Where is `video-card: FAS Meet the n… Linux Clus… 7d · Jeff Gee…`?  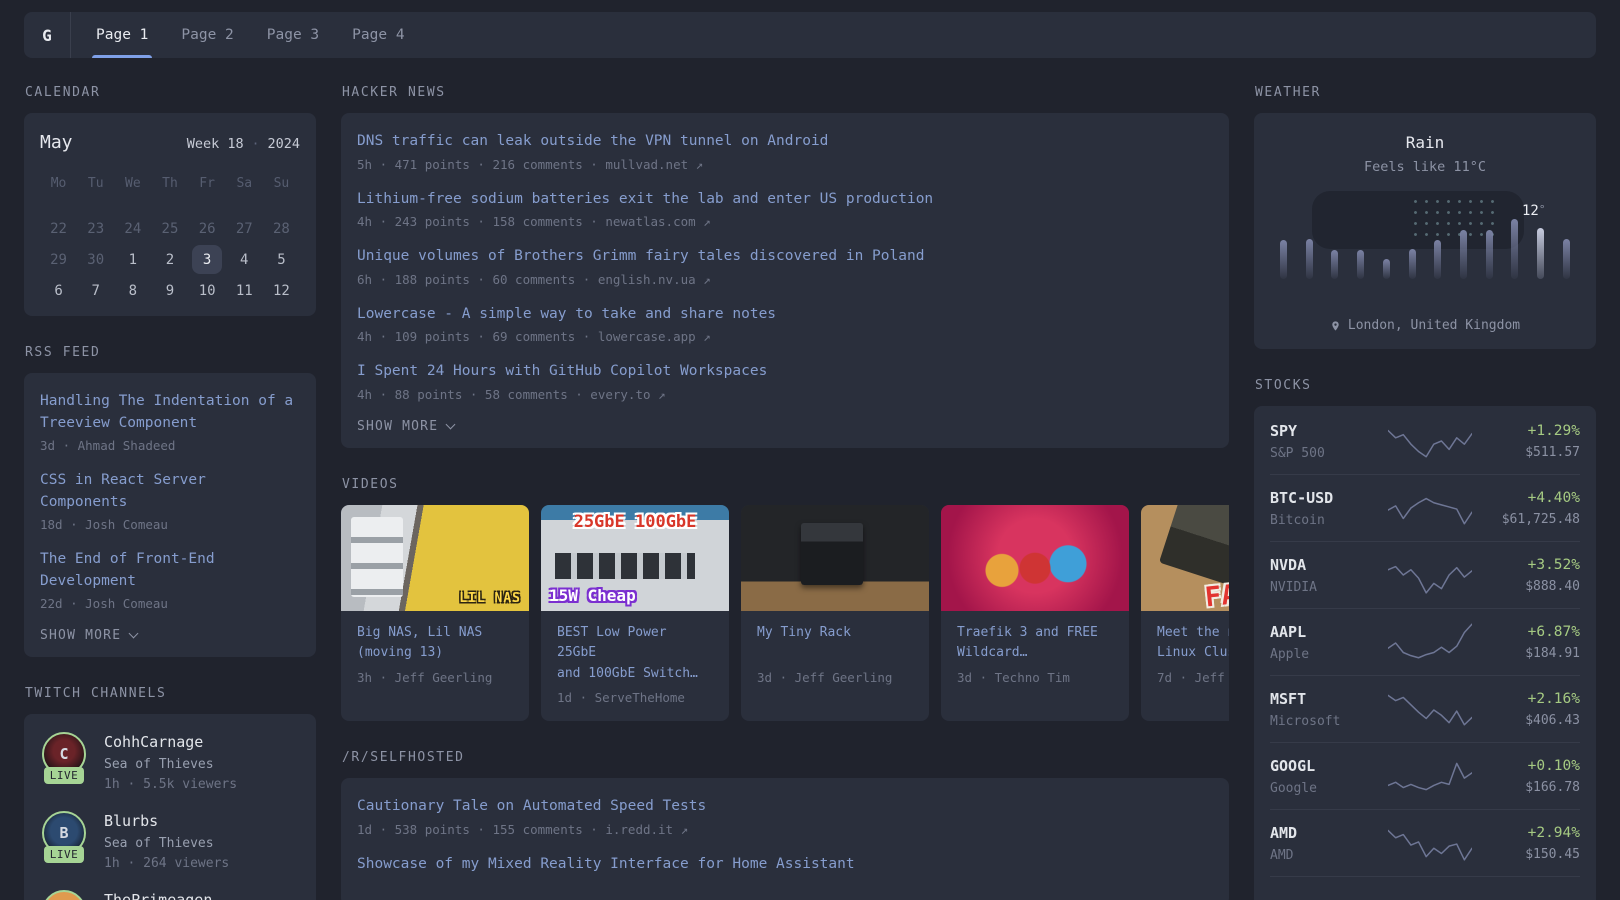
video-card: FAS Meet the n… Linux Clus… 7d · Jeff Gee… is located at coordinates (1185, 612).